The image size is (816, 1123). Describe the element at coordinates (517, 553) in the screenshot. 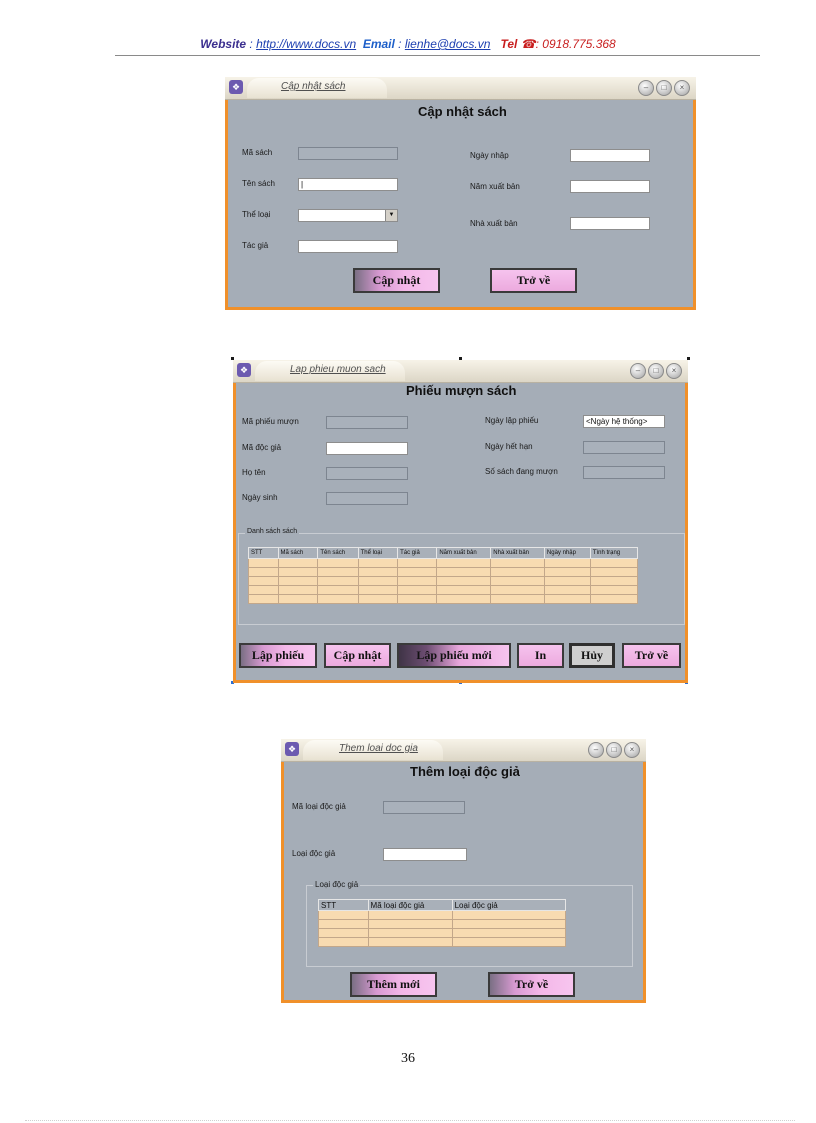

I see `column-header: Nhà xuất bản` at that location.